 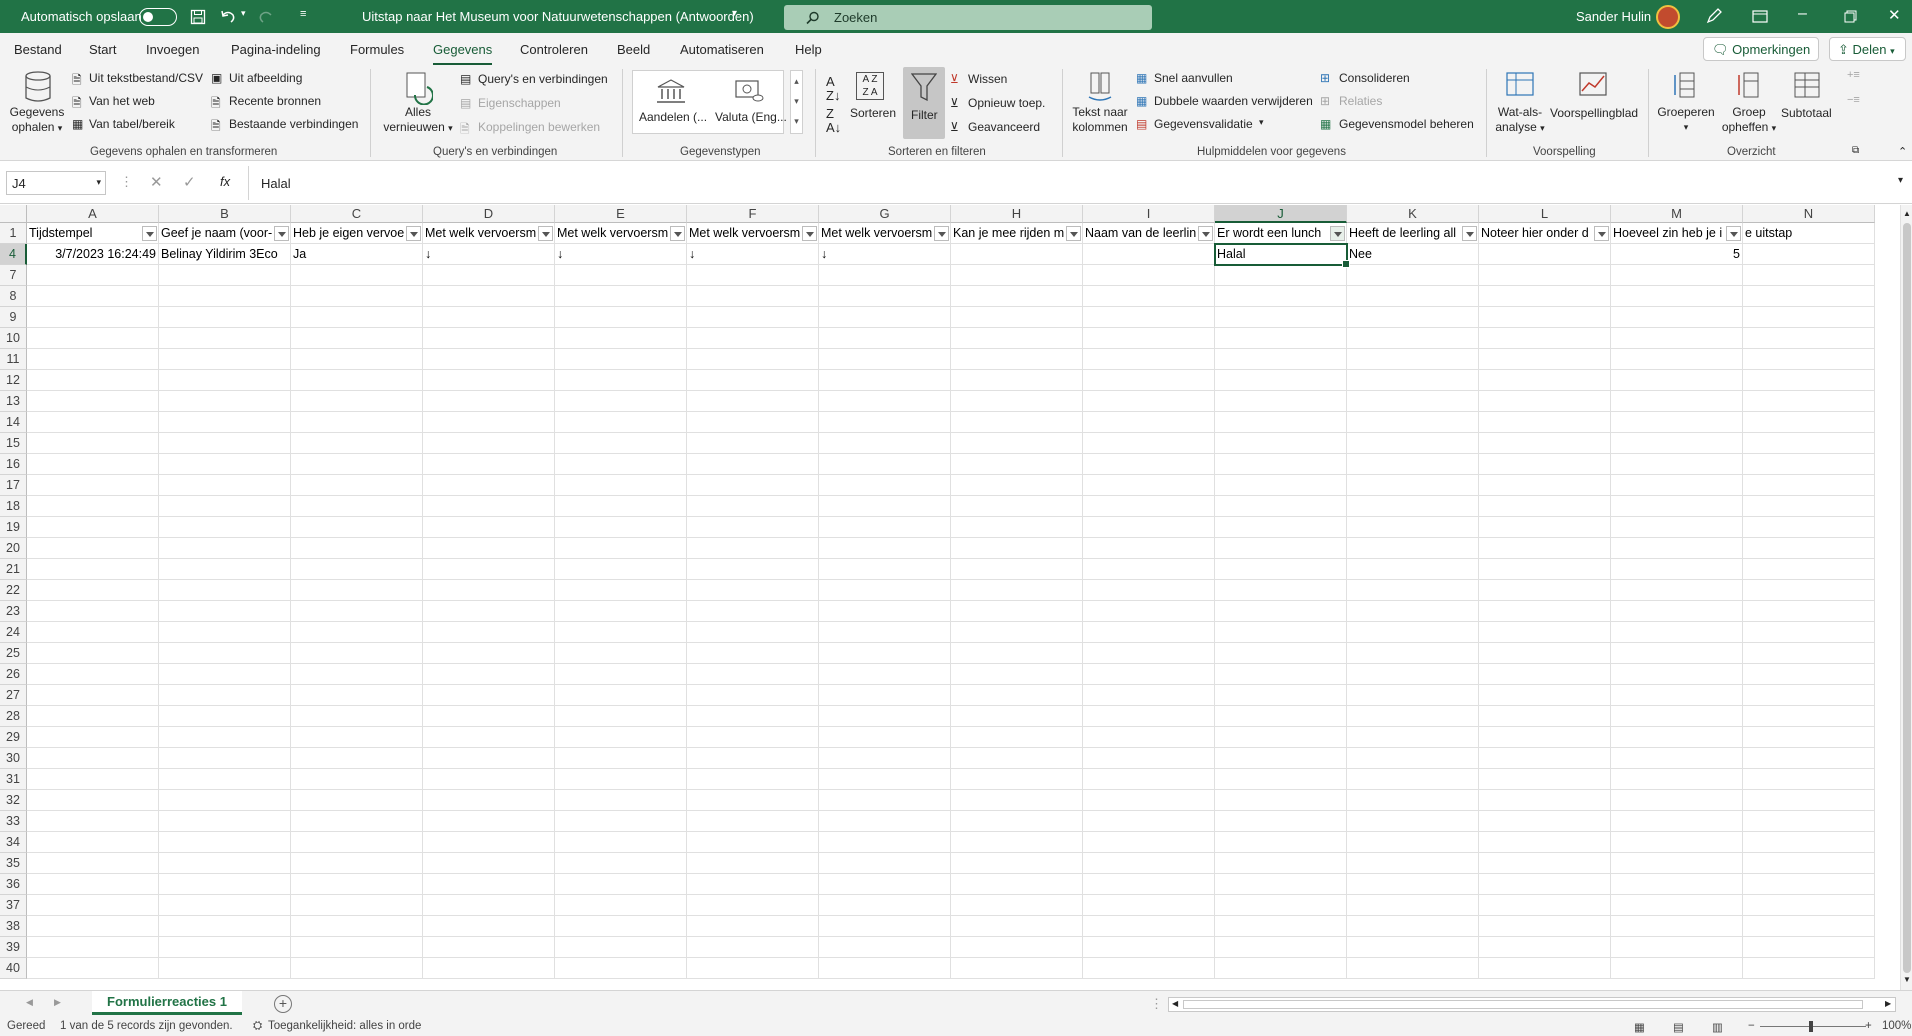 I want to click on sort-az-icon: A Z↓, so click(x=833, y=89).